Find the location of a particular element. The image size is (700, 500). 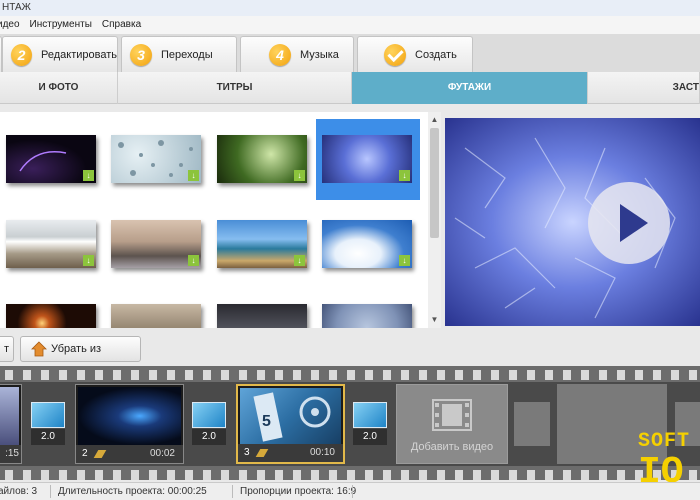

scroll-up-icon: ▲ is located at coordinates (434, 120).